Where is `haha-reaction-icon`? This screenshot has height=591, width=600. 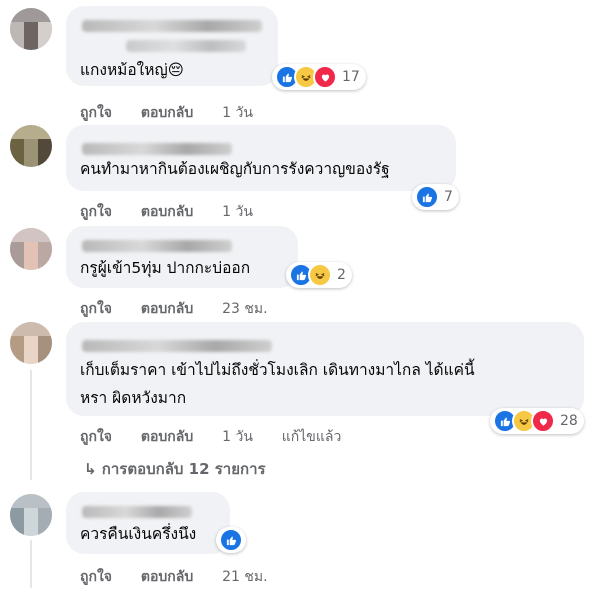 haha-reaction-icon is located at coordinates (320, 275).